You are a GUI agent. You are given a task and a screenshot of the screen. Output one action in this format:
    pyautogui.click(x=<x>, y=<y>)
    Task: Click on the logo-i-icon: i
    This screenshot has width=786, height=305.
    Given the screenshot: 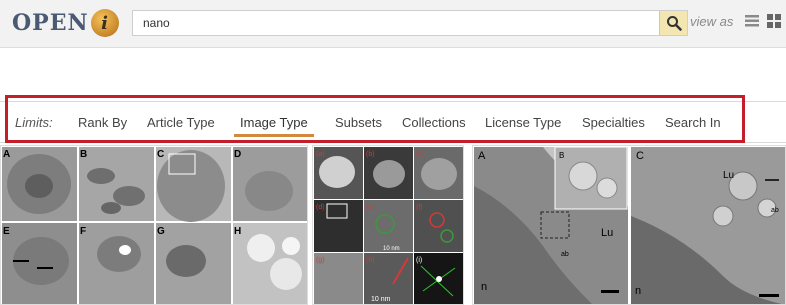 What is the action you would take?
    pyautogui.click(x=104, y=23)
    